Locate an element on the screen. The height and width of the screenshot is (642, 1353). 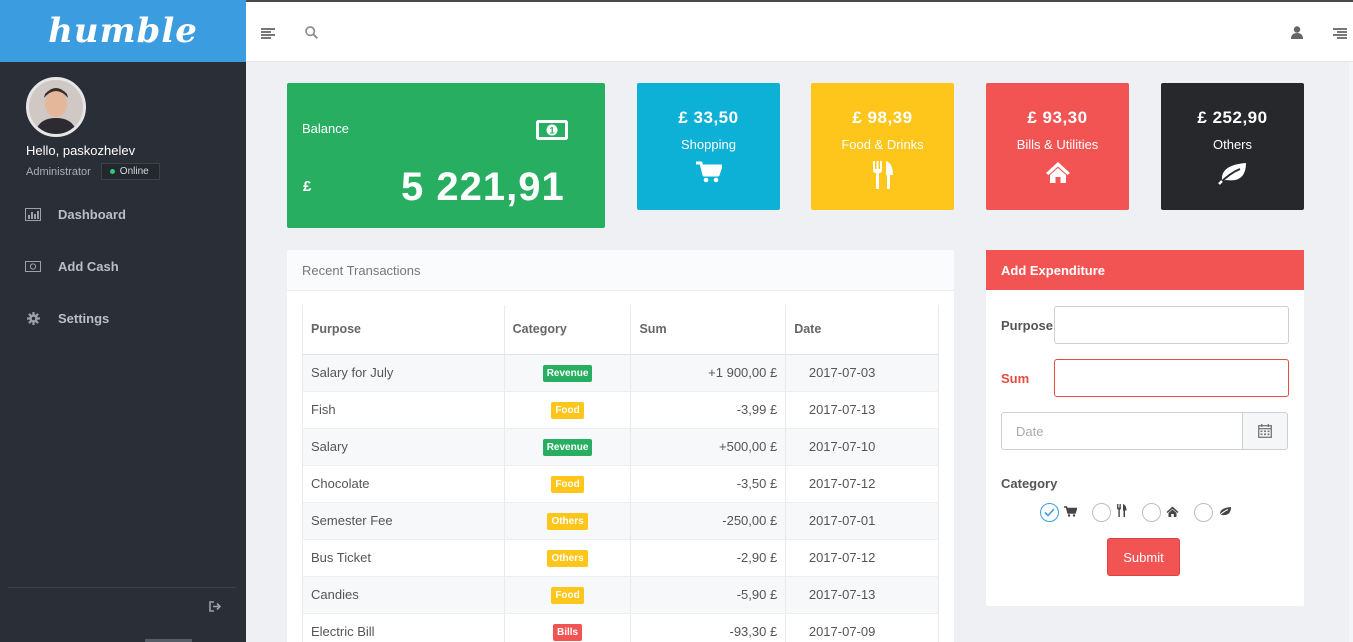
sidebar-item-settings: Settings is located at coordinates (123, 318).